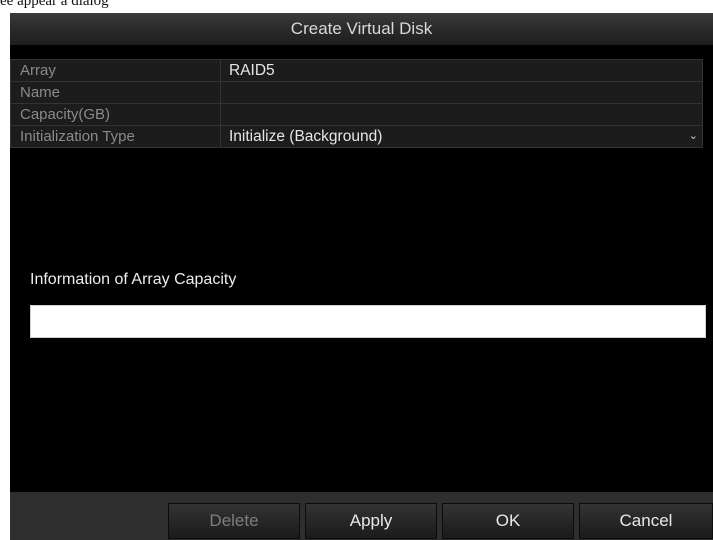 This screenshot has width=713, height=540. Describe the element at coordinates (368, 321) in the screenshot. I see `array-capacity-bar` at that location.